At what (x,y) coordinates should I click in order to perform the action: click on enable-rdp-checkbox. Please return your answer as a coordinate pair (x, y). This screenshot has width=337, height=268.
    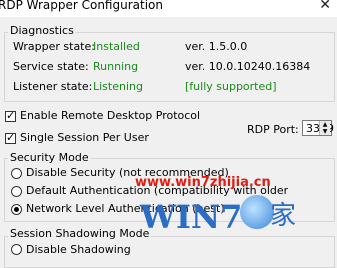
    Looking at the image, I should click on (10, 115).